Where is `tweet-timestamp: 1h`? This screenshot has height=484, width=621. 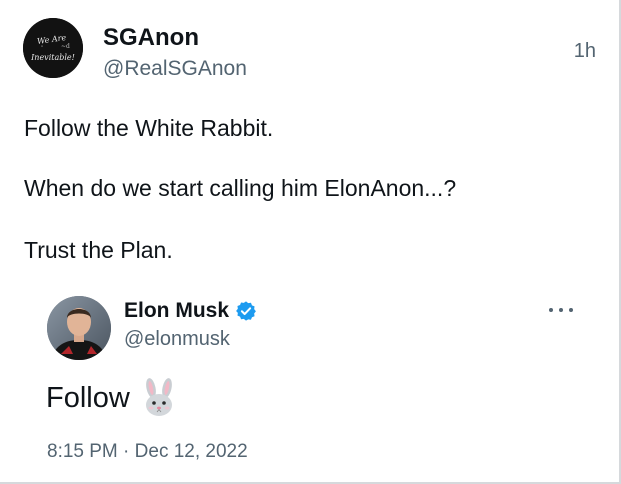 tweet-timestamp: 1h is located at coordinates (585, 51).